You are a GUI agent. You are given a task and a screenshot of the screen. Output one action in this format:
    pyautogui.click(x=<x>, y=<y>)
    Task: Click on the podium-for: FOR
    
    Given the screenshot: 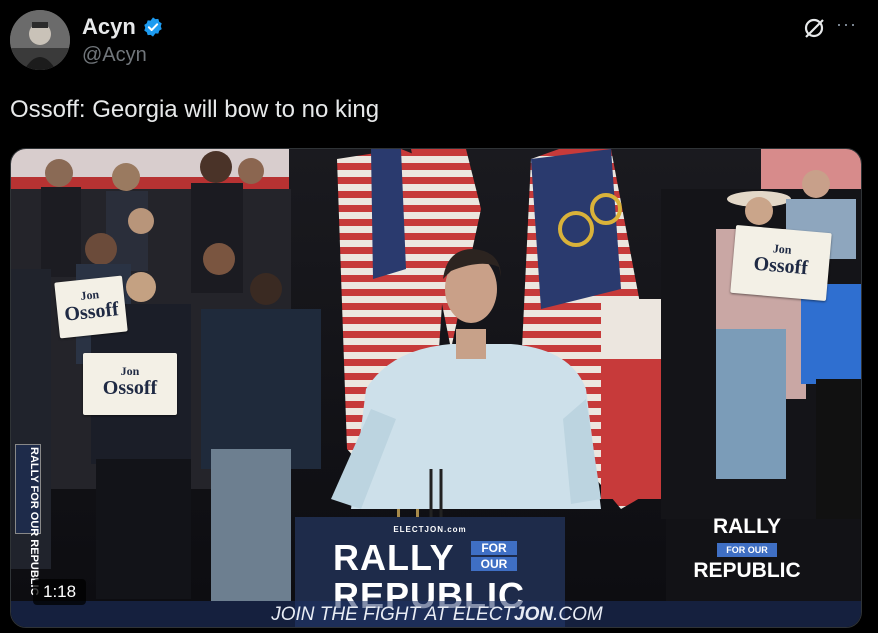 What is the action you would take?
    pyautogui.click(x=494, y=548)
    